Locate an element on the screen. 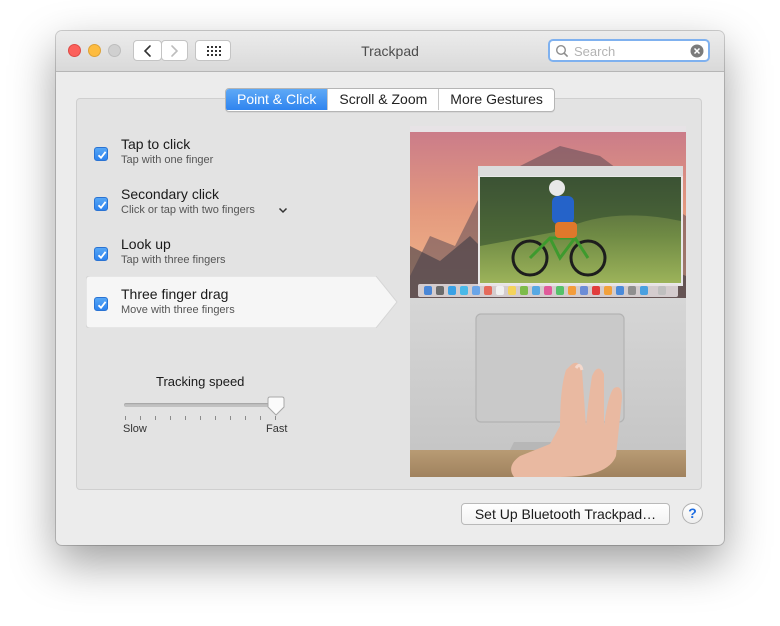  tap-to-click-description: Tap with one finger is located at coordinates (167, 160).